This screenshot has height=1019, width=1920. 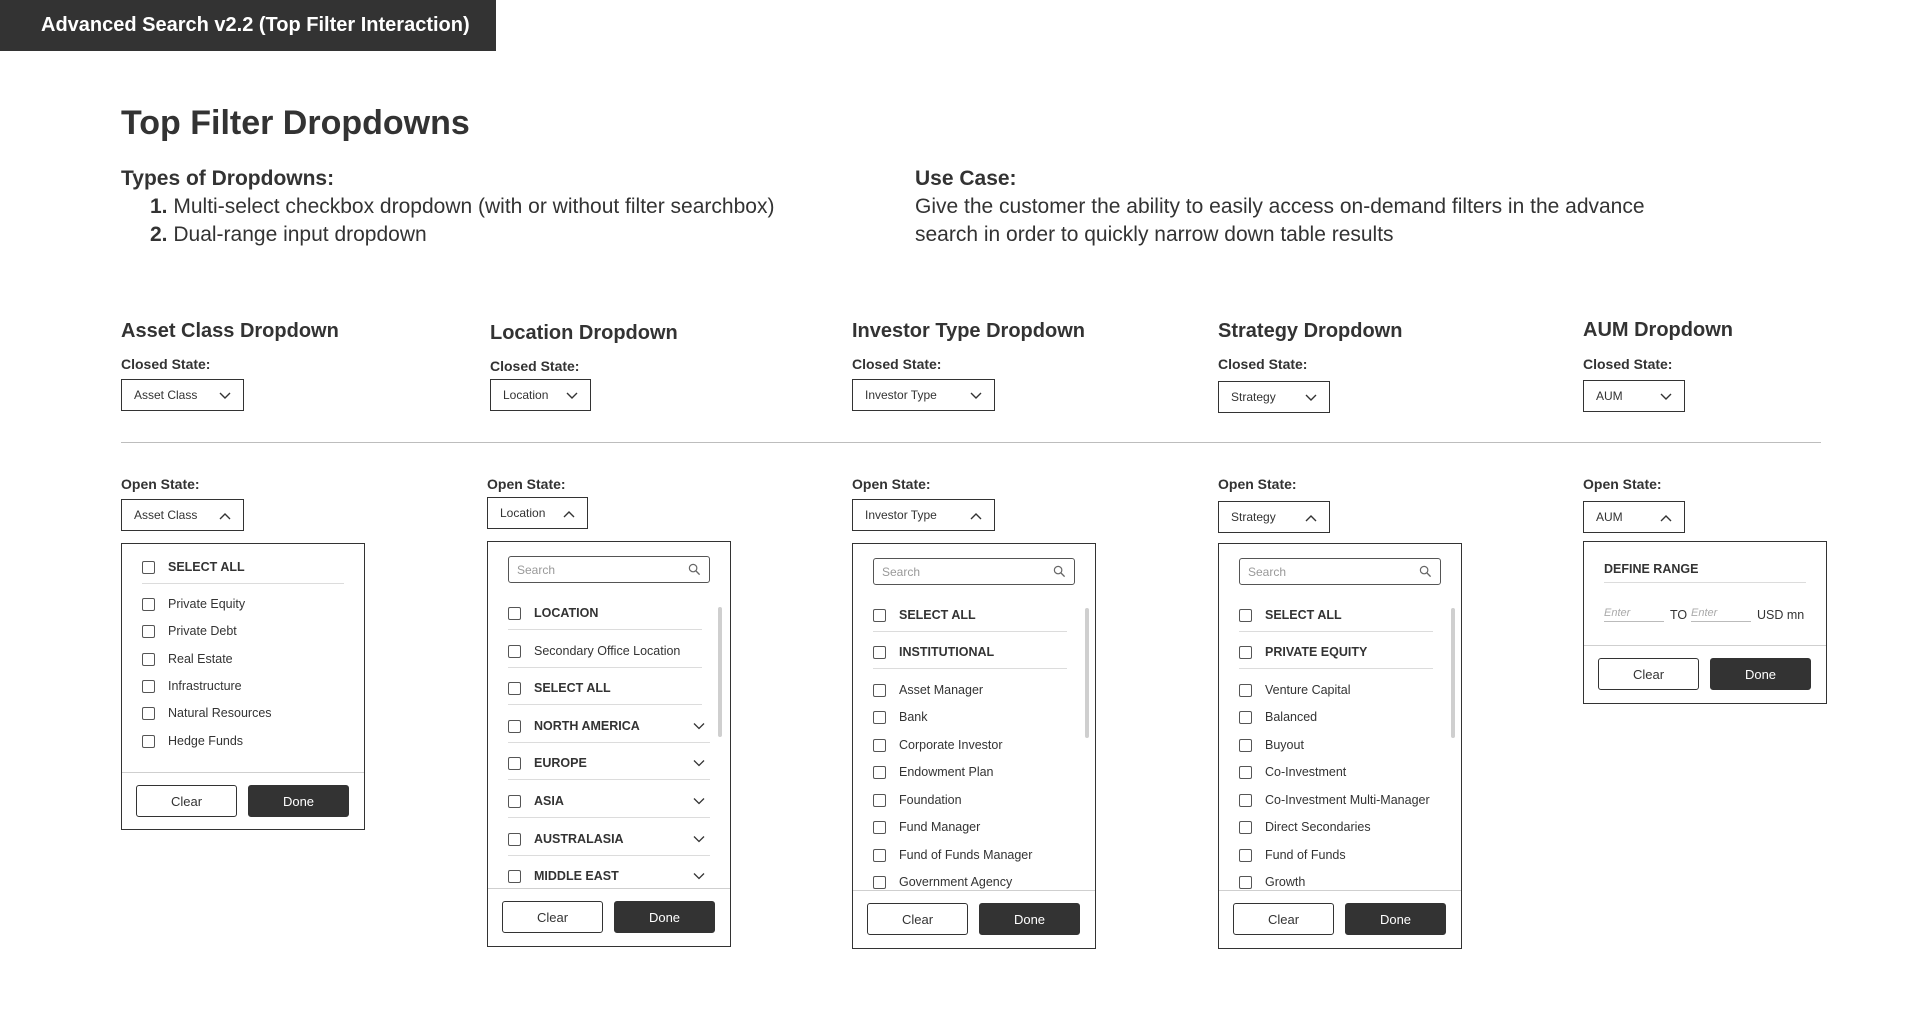 What do you see at coordinates (1721, 614) in the screenshot?
I see `range-max-input: Enter` at bounding box center [1721, 614].